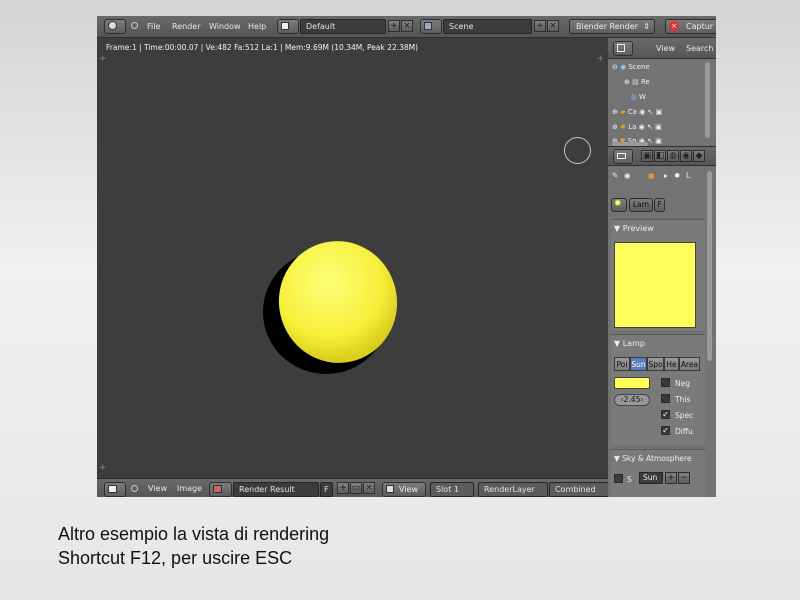  What do you see at coordinates (513, 489) in the screenshot?
I see `render-layer-select: RenderLayer` at bounding box center [513, 489].